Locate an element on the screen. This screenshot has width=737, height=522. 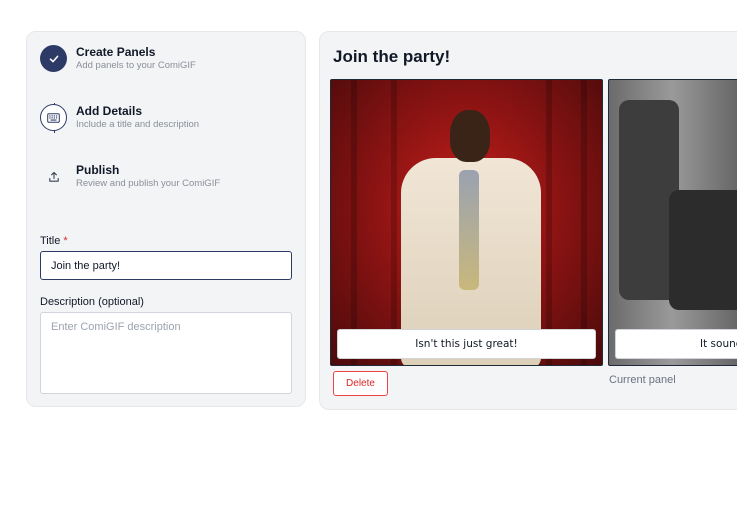
step-title: Publish is located at coordinates (98, 170).